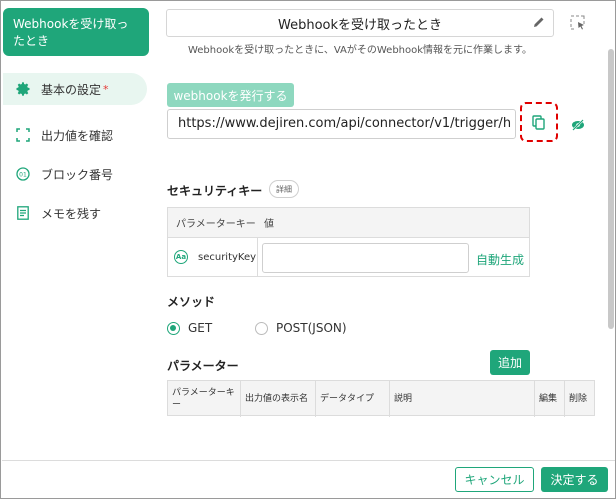 This screenshot has height=499, width=616. I want to click on radio-post-json: POST(JSON), so click(301, 328).